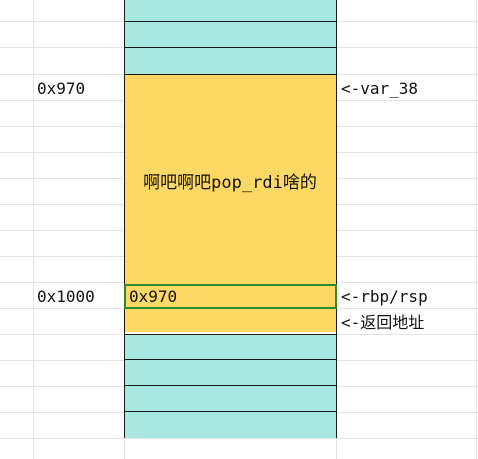  Describe the element at coordinates (230, 183) in the screenshot. I see `rop-chain-label: 啊吧啊吧pop_rdi啥的` at that location.